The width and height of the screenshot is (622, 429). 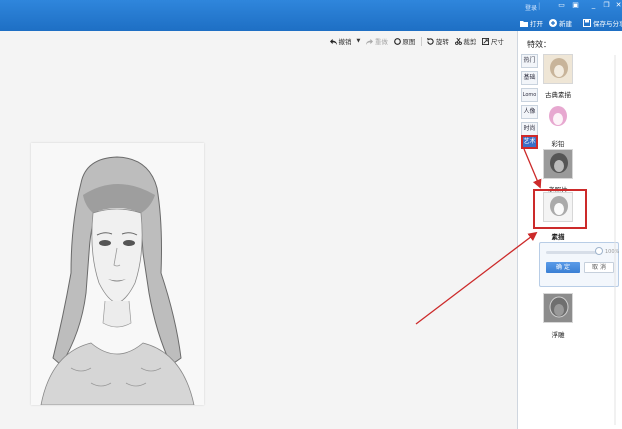 What do you see at coordinates (333, 41) in the screenshot?
I see `undo-icon` at bounding box center [333, 41].